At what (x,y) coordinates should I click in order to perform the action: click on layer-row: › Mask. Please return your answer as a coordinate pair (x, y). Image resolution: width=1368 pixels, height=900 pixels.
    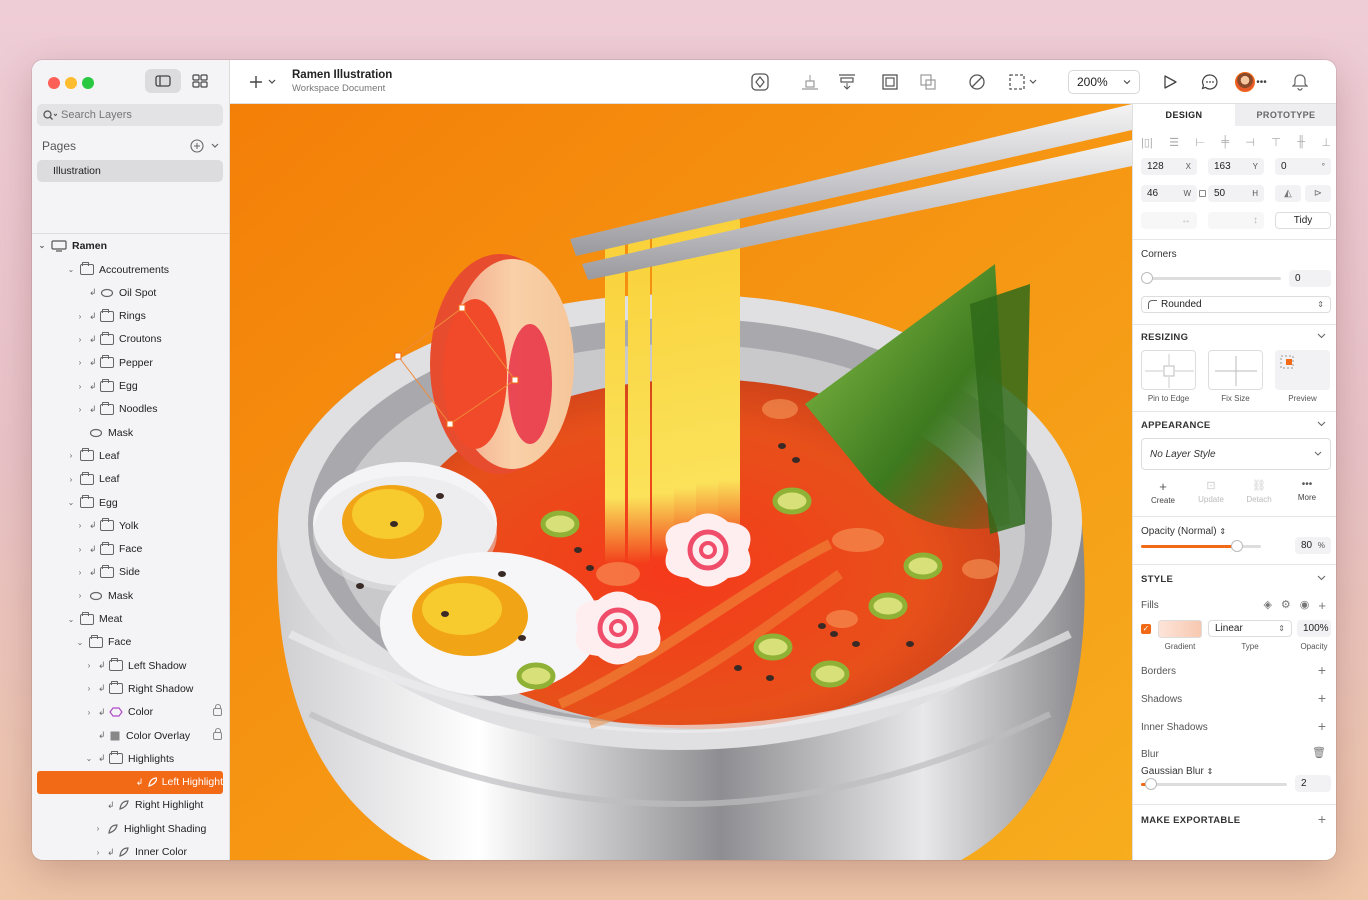
    Looking at the image, I should click on (130, 595).